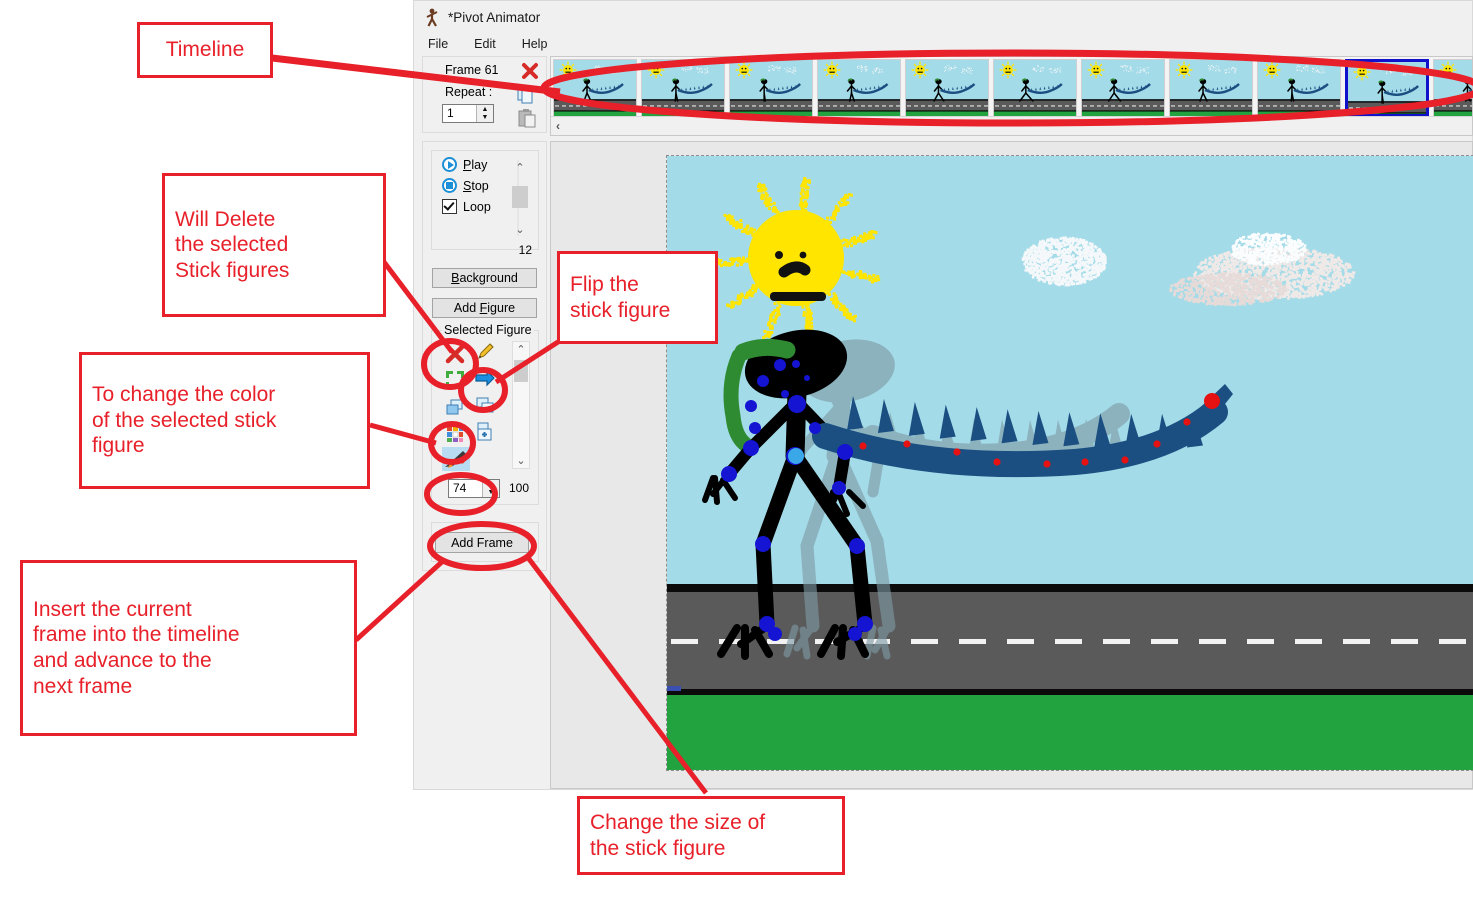 This screenshot has width=1473, height=909. What do you see at coordinates (943, 44) in the screenshot?
I see `menu-bar: File Edit Help` at bounding box center [943, 44].